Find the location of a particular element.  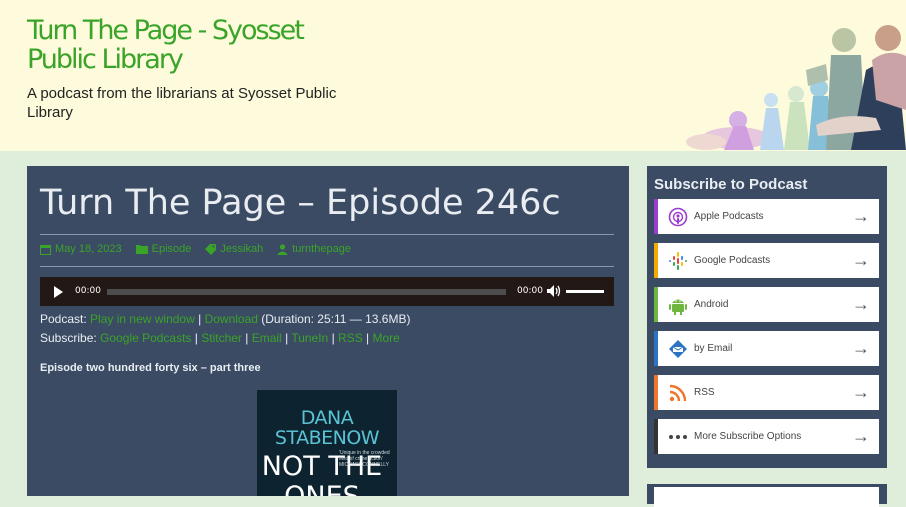

post-date-text: May 18, 2023 is located at coordinates (88, 249).